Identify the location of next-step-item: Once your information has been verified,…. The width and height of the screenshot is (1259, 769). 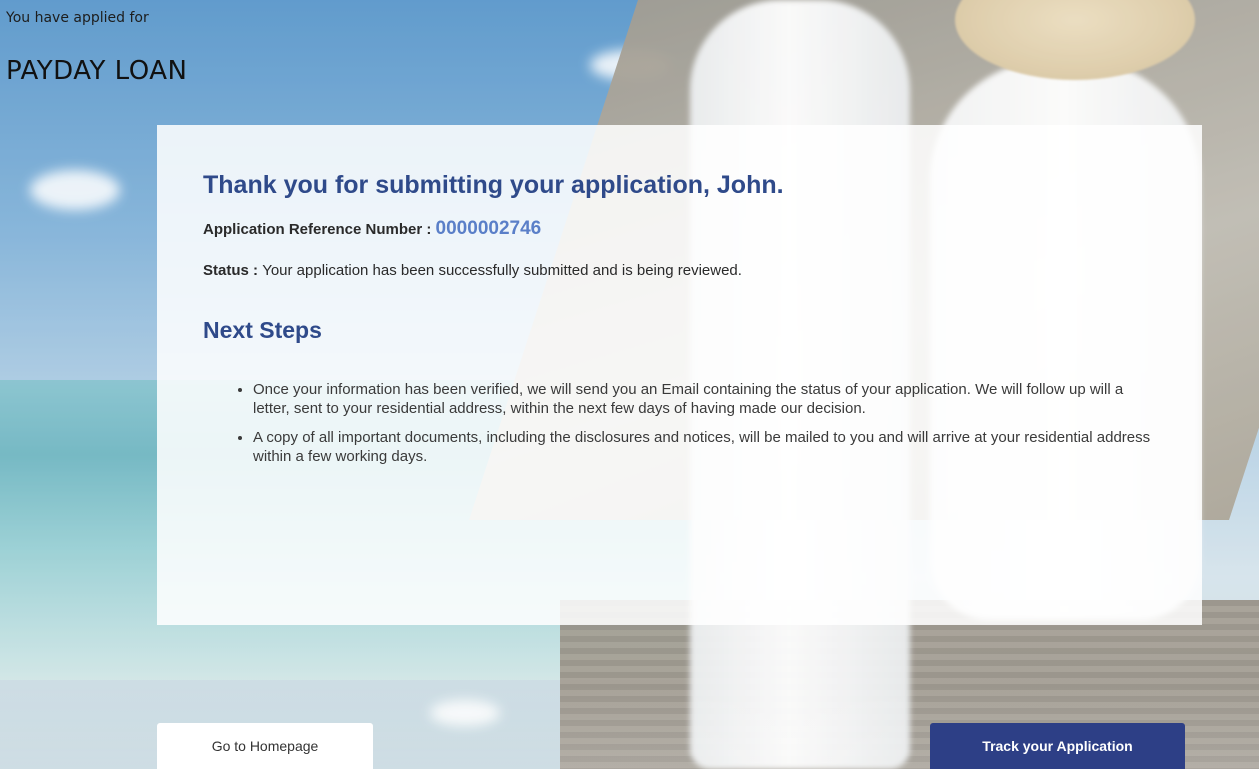
(704, 399).